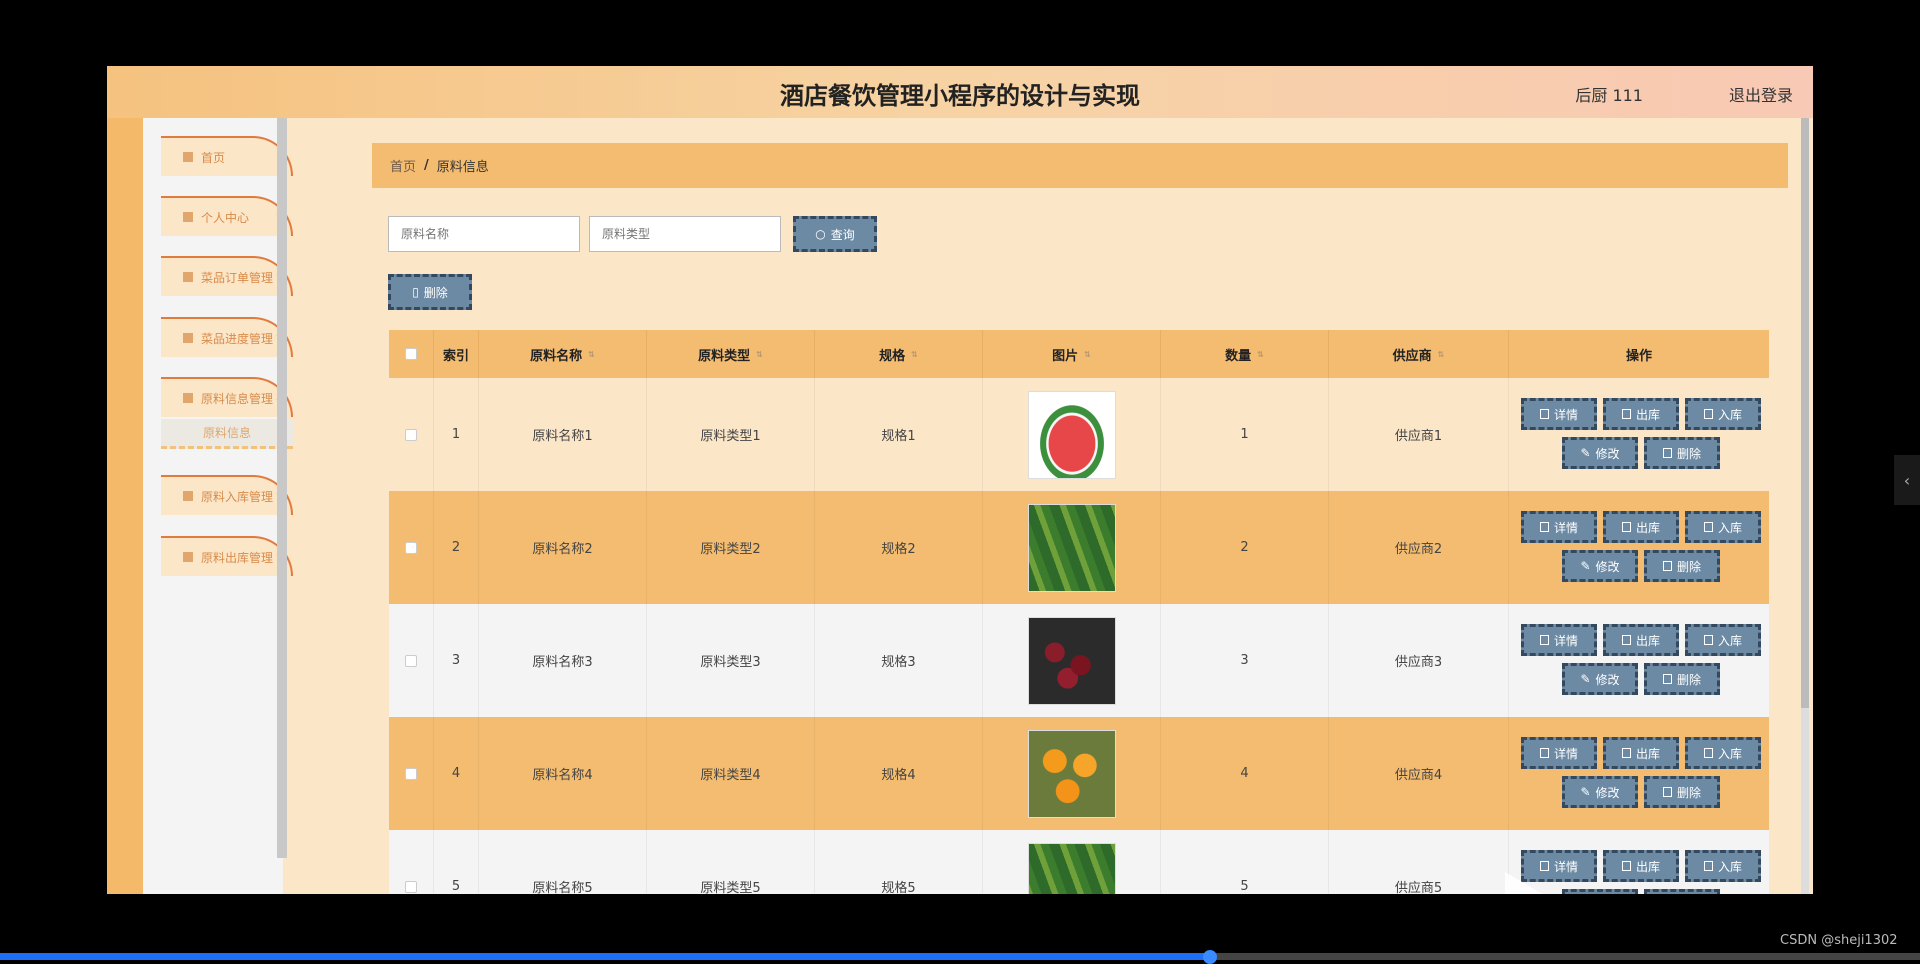 This screenshot has width=1920, height=964. I want to click on table-row: 1 原料名称1 原料类型1 规格1 1 供应商1 详情 出库 入库 ✎ 修改 删除, so click(1079, 434).